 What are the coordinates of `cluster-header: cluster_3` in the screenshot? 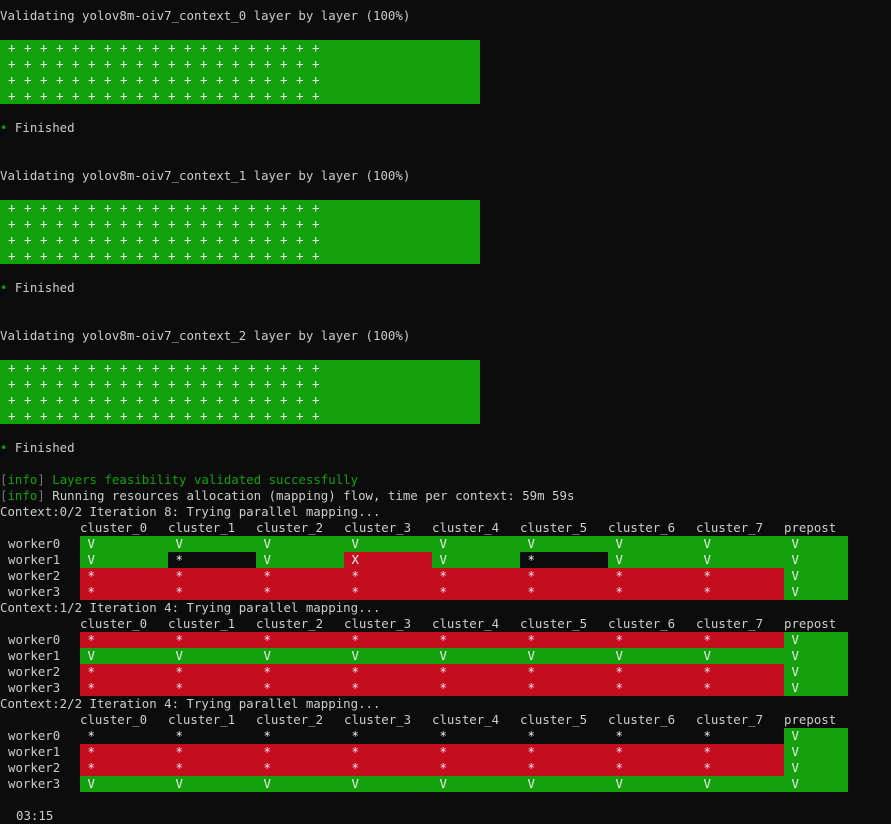 It's located at (378, 623).